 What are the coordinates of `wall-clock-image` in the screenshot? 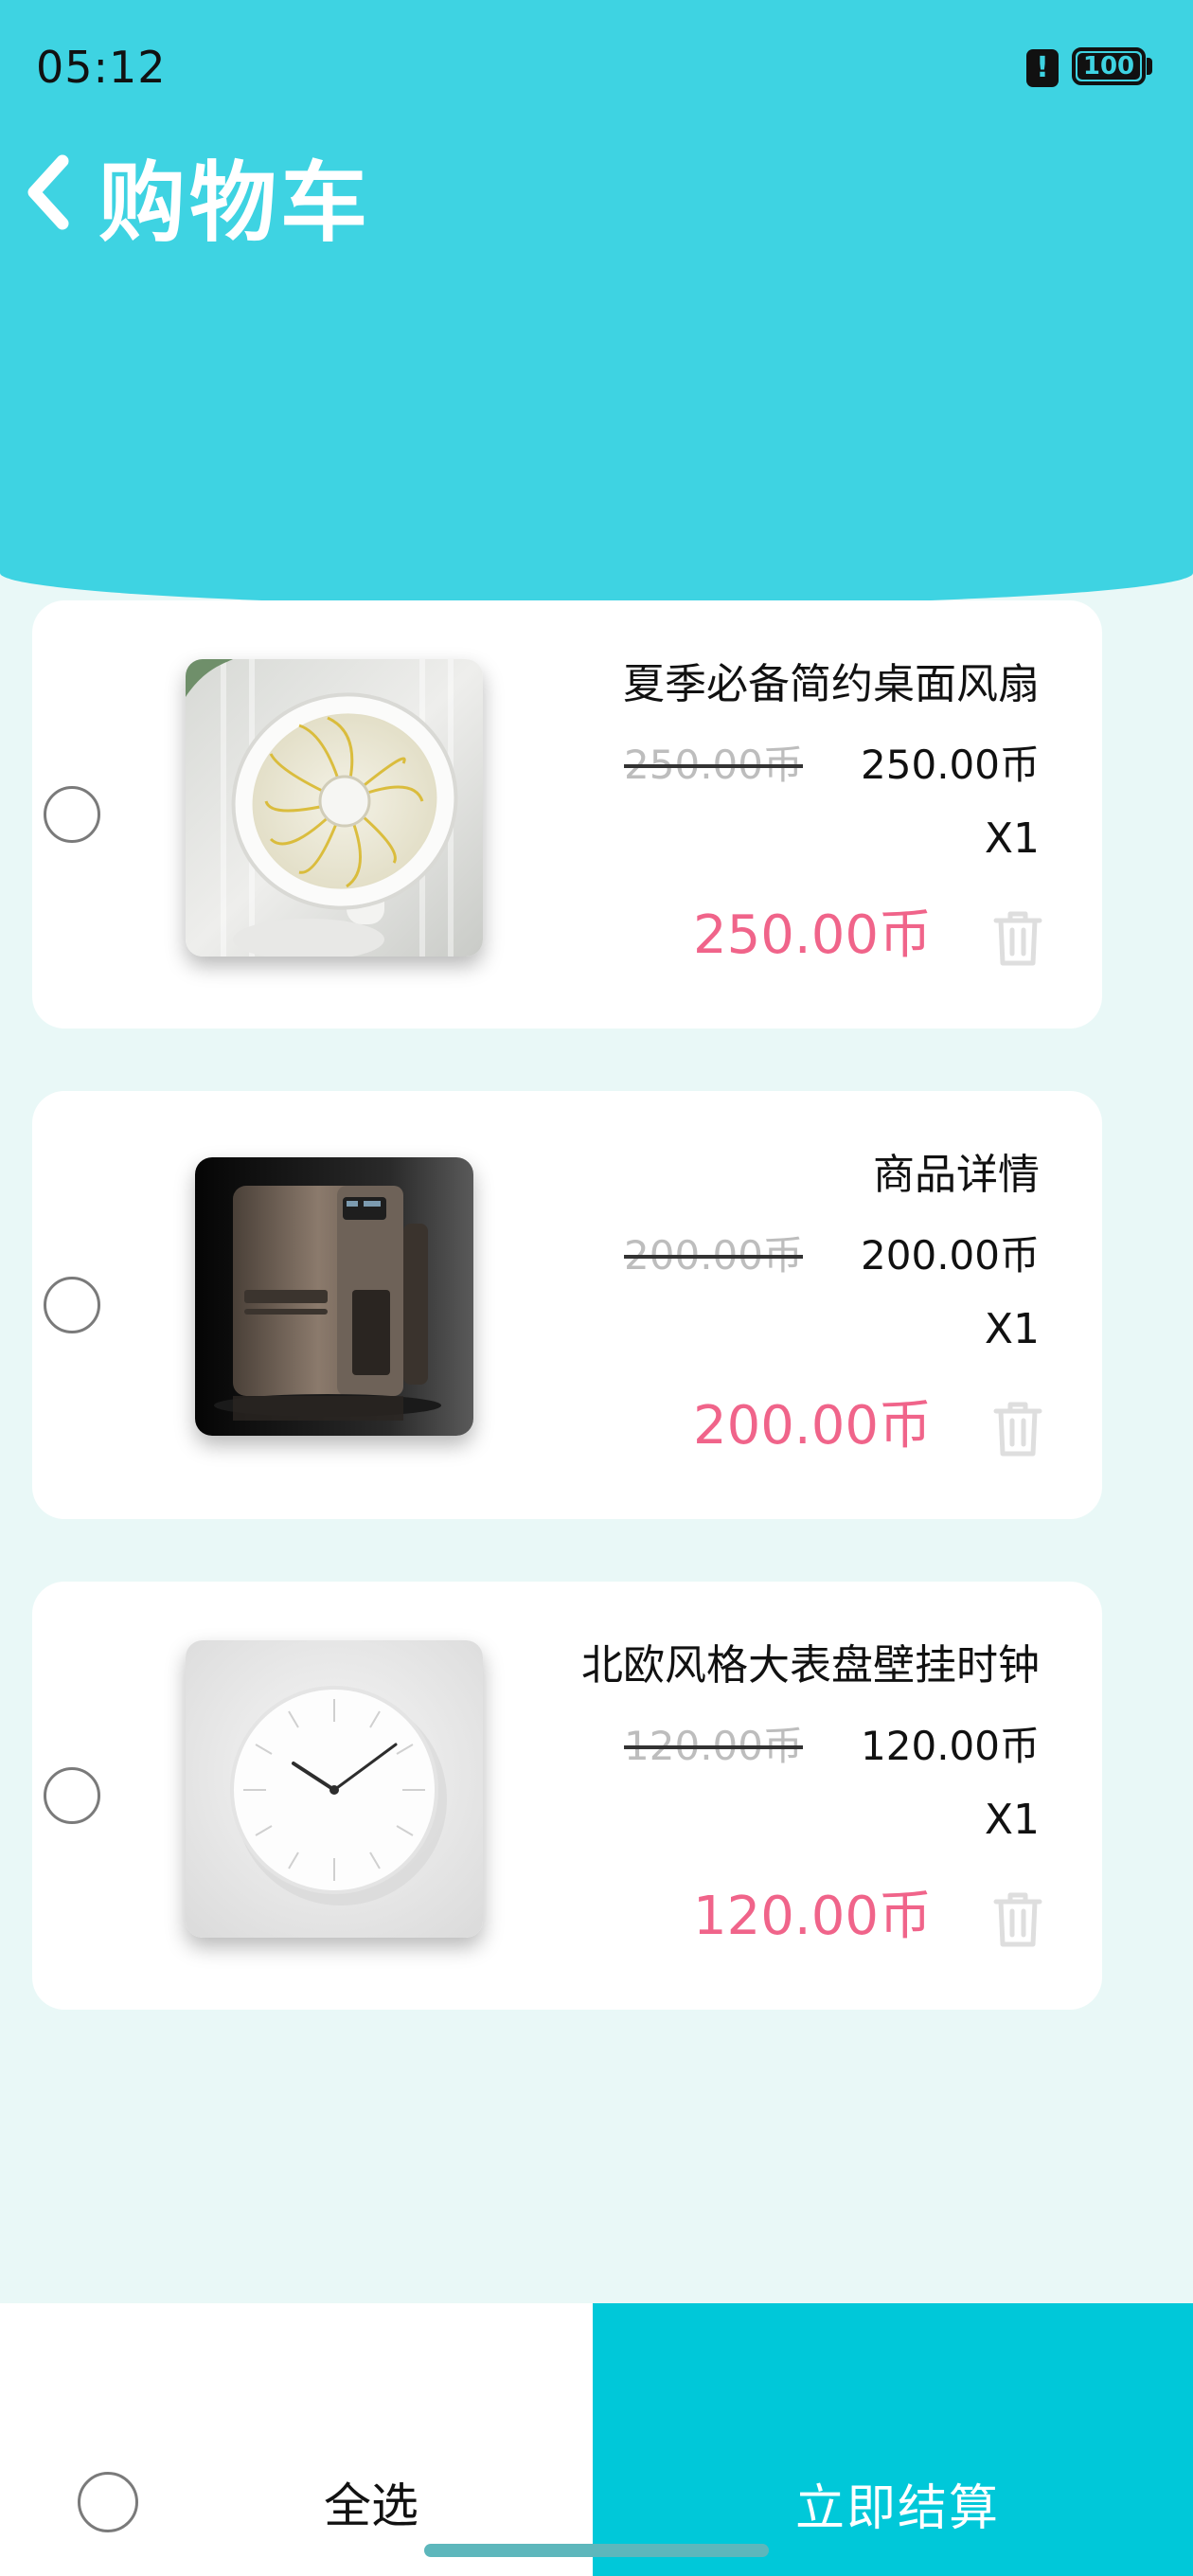 It's located at (334, 1789).